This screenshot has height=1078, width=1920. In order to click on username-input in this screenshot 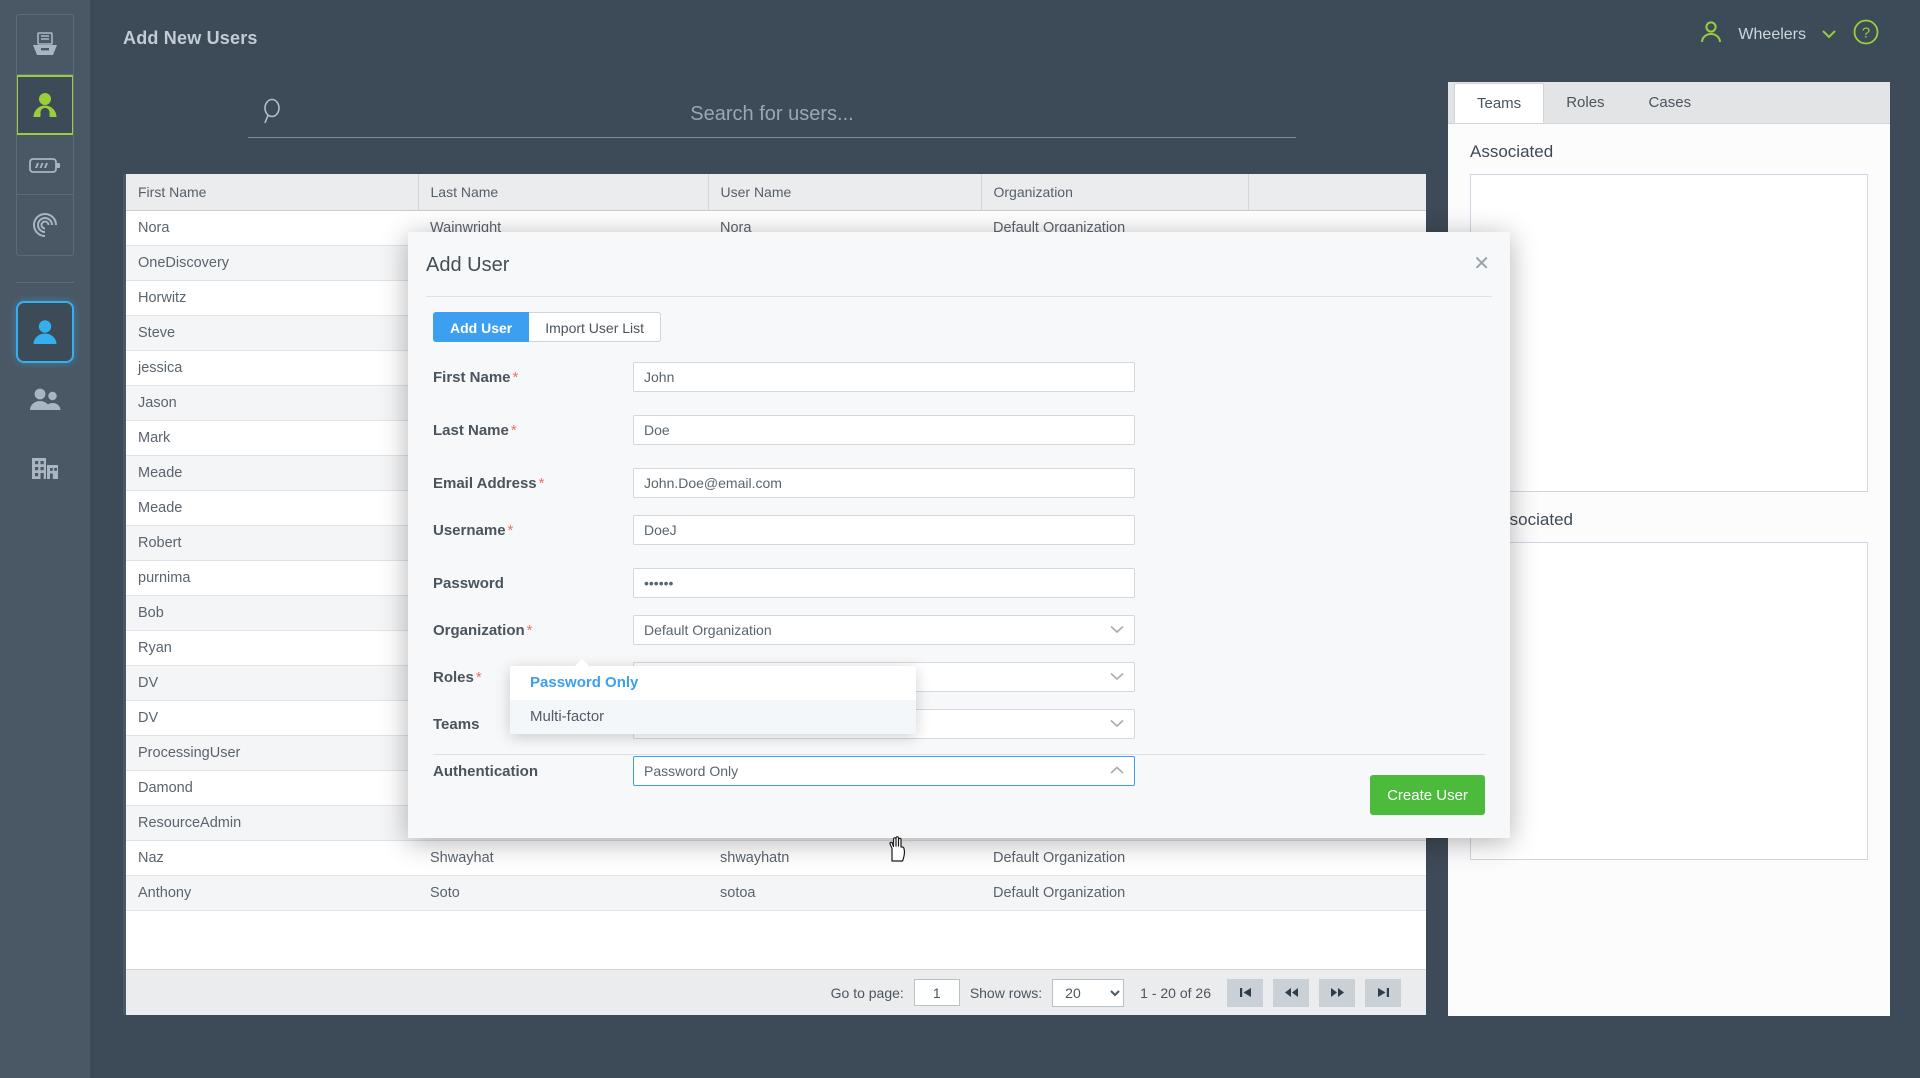, I will do `click(884, 530)`.